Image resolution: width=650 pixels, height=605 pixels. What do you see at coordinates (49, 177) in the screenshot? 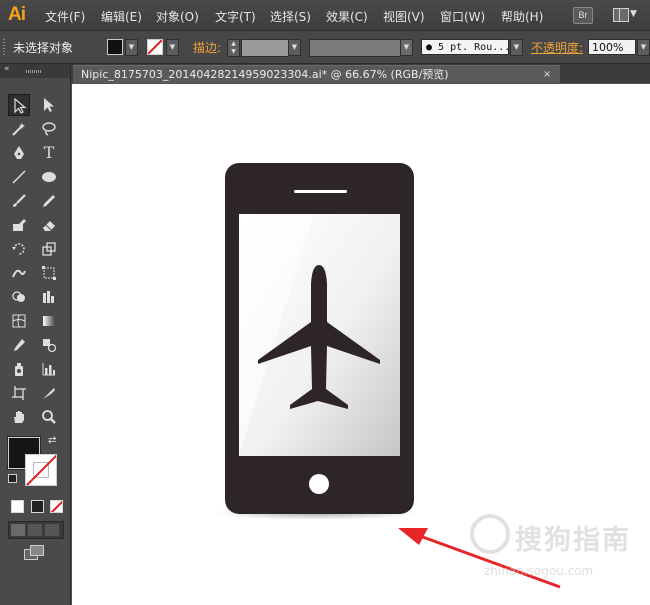
I see `ellipse-tool-icon` at bounding box center [49, 177].